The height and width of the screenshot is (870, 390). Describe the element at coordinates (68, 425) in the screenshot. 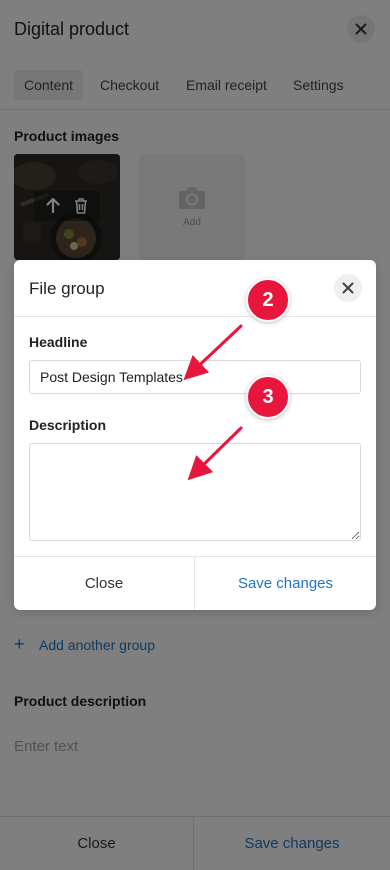

I see `description-label: Description` at that location.